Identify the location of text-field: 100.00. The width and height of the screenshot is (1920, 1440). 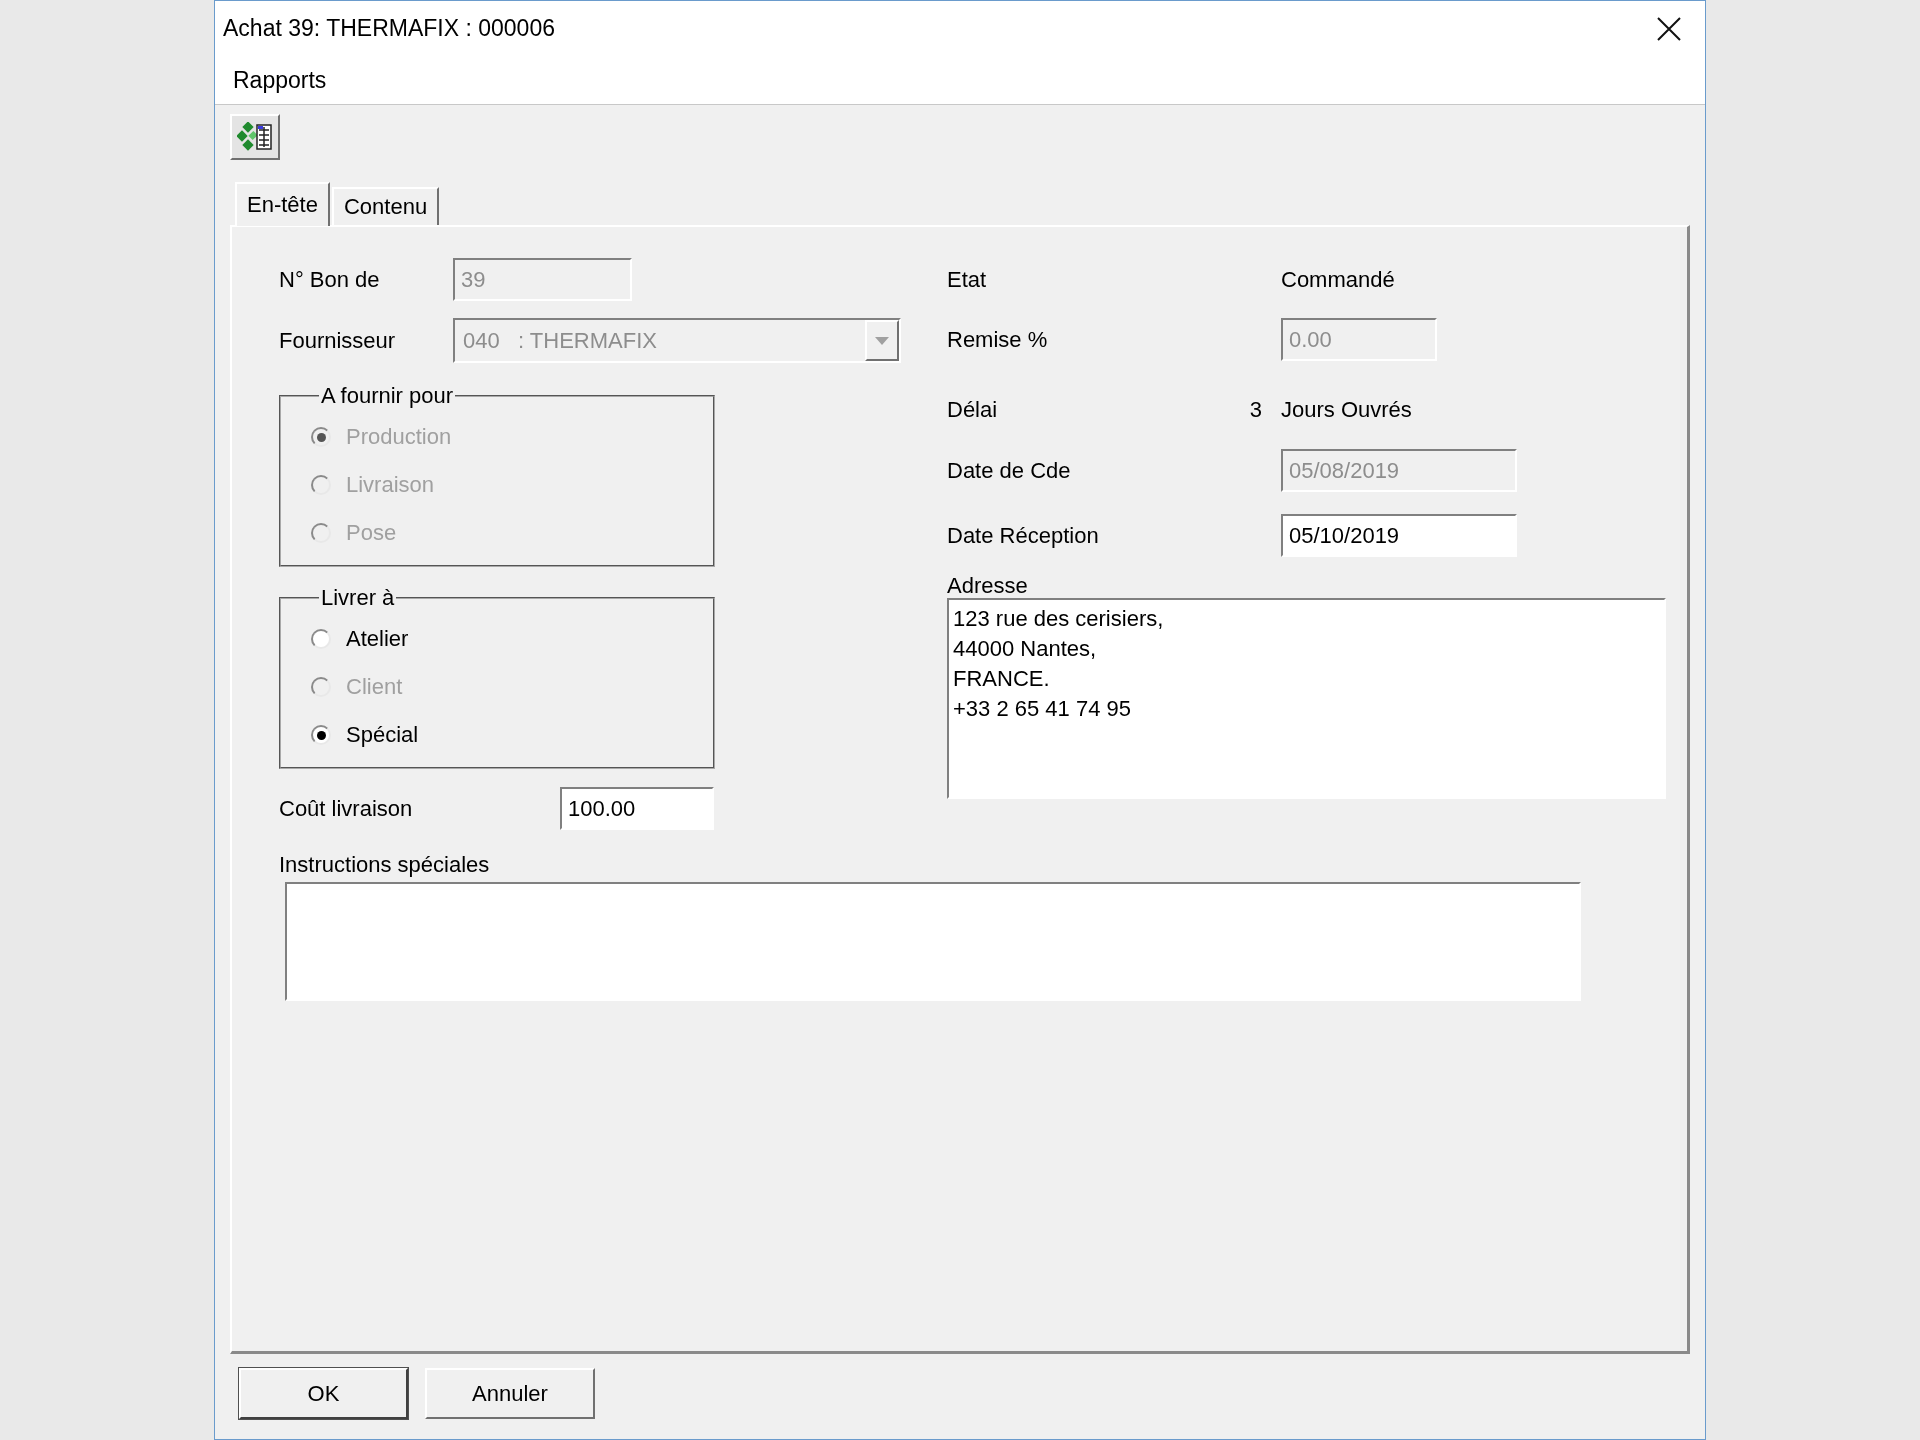
(637, 808).